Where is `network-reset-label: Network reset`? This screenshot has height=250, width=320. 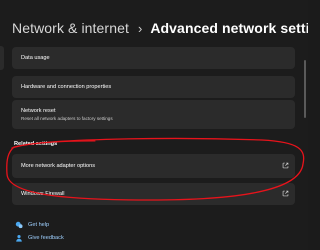 network-reset-label: Network reset is located at coordinates (38, 111).